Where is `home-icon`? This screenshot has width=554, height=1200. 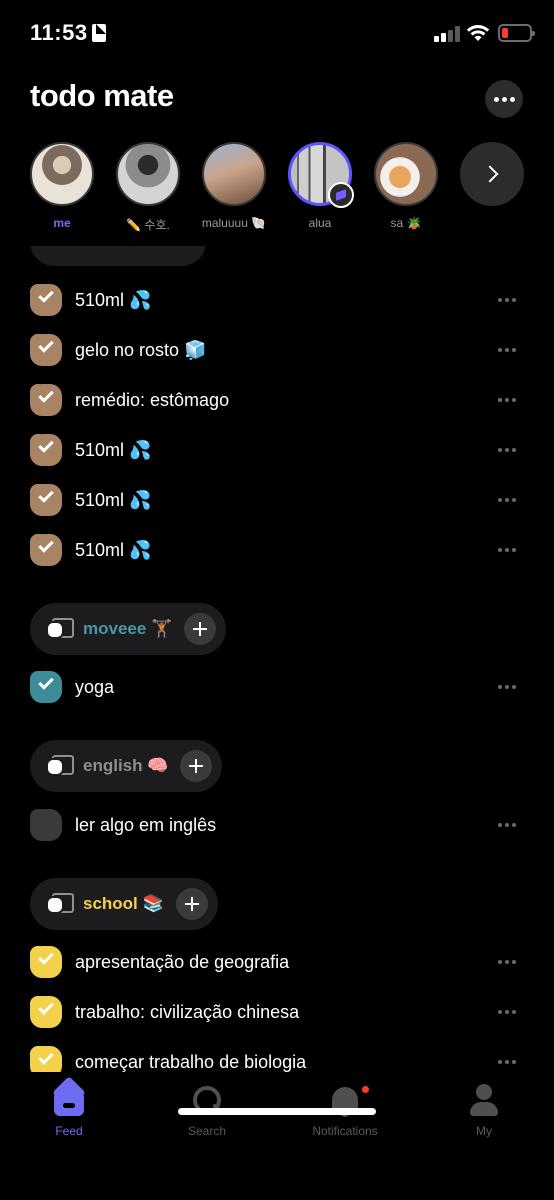
home-icon is located at coordinates (69, 1101).